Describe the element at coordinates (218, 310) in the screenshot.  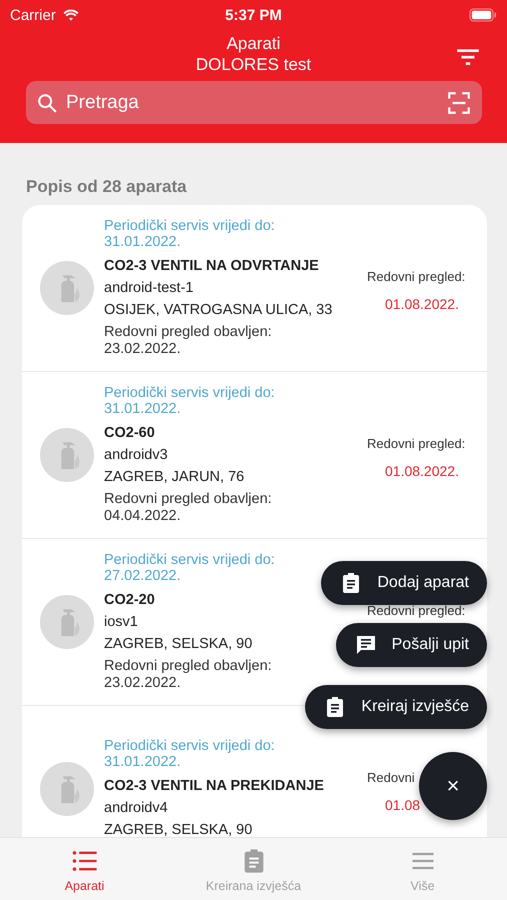
I see `device-address: OSIJEK, VATROGASNA ULICA, 33` at that location.